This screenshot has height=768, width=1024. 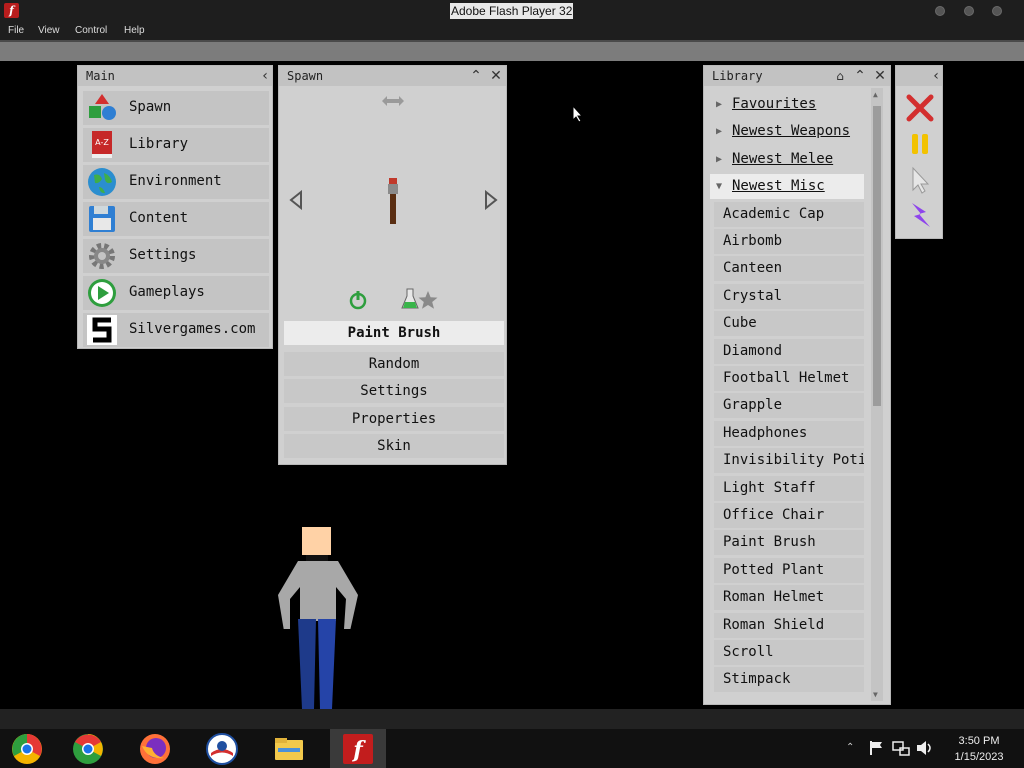 I want to click on main-item-gameplays: Gameplays, so click(x=176, y=293).